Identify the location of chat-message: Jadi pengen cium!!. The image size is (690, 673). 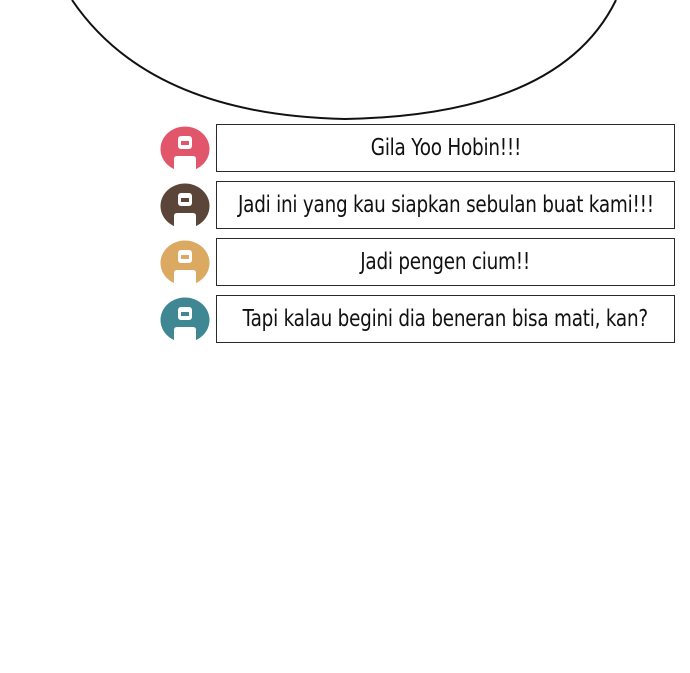
(420, 263).